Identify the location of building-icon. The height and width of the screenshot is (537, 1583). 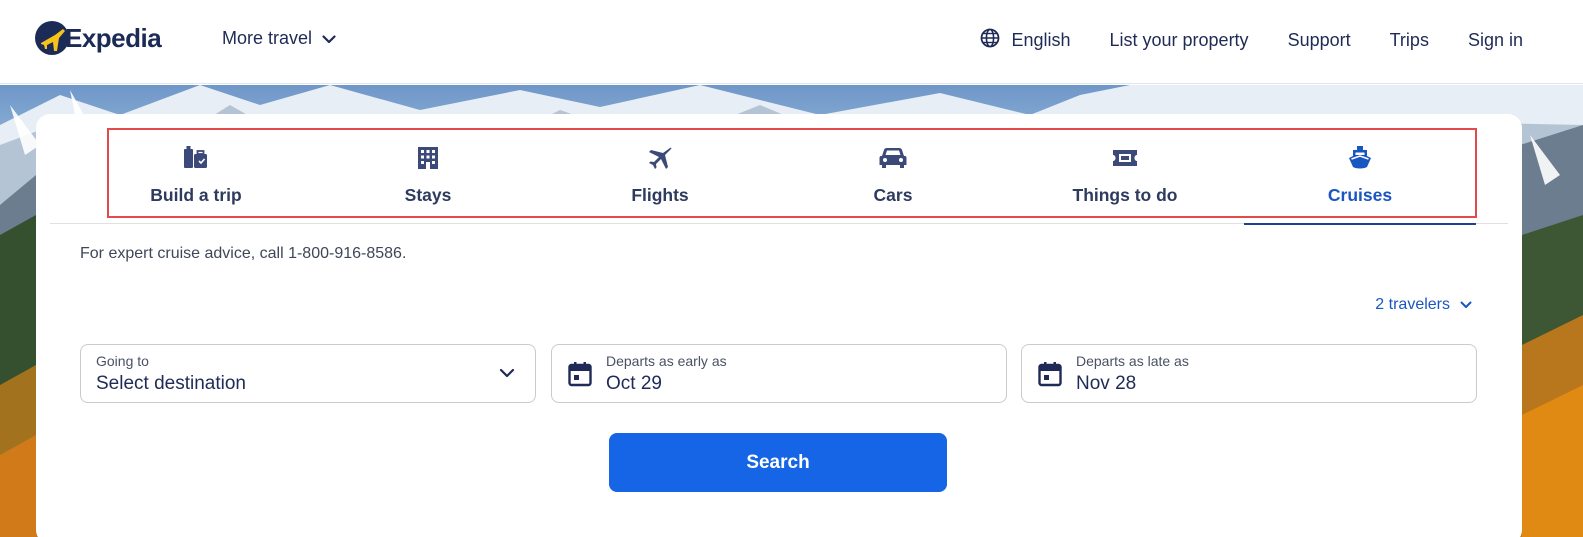
(428, 158).